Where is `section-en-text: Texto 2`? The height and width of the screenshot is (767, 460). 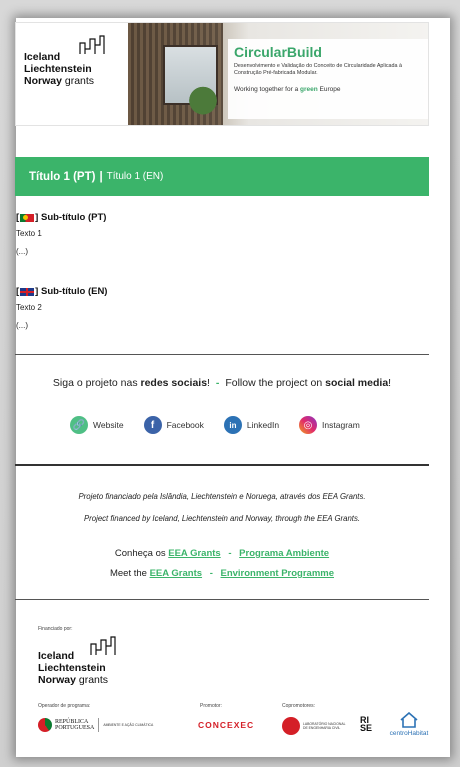 section-en-text: Texto 2 is located at coordinates (29, 307).